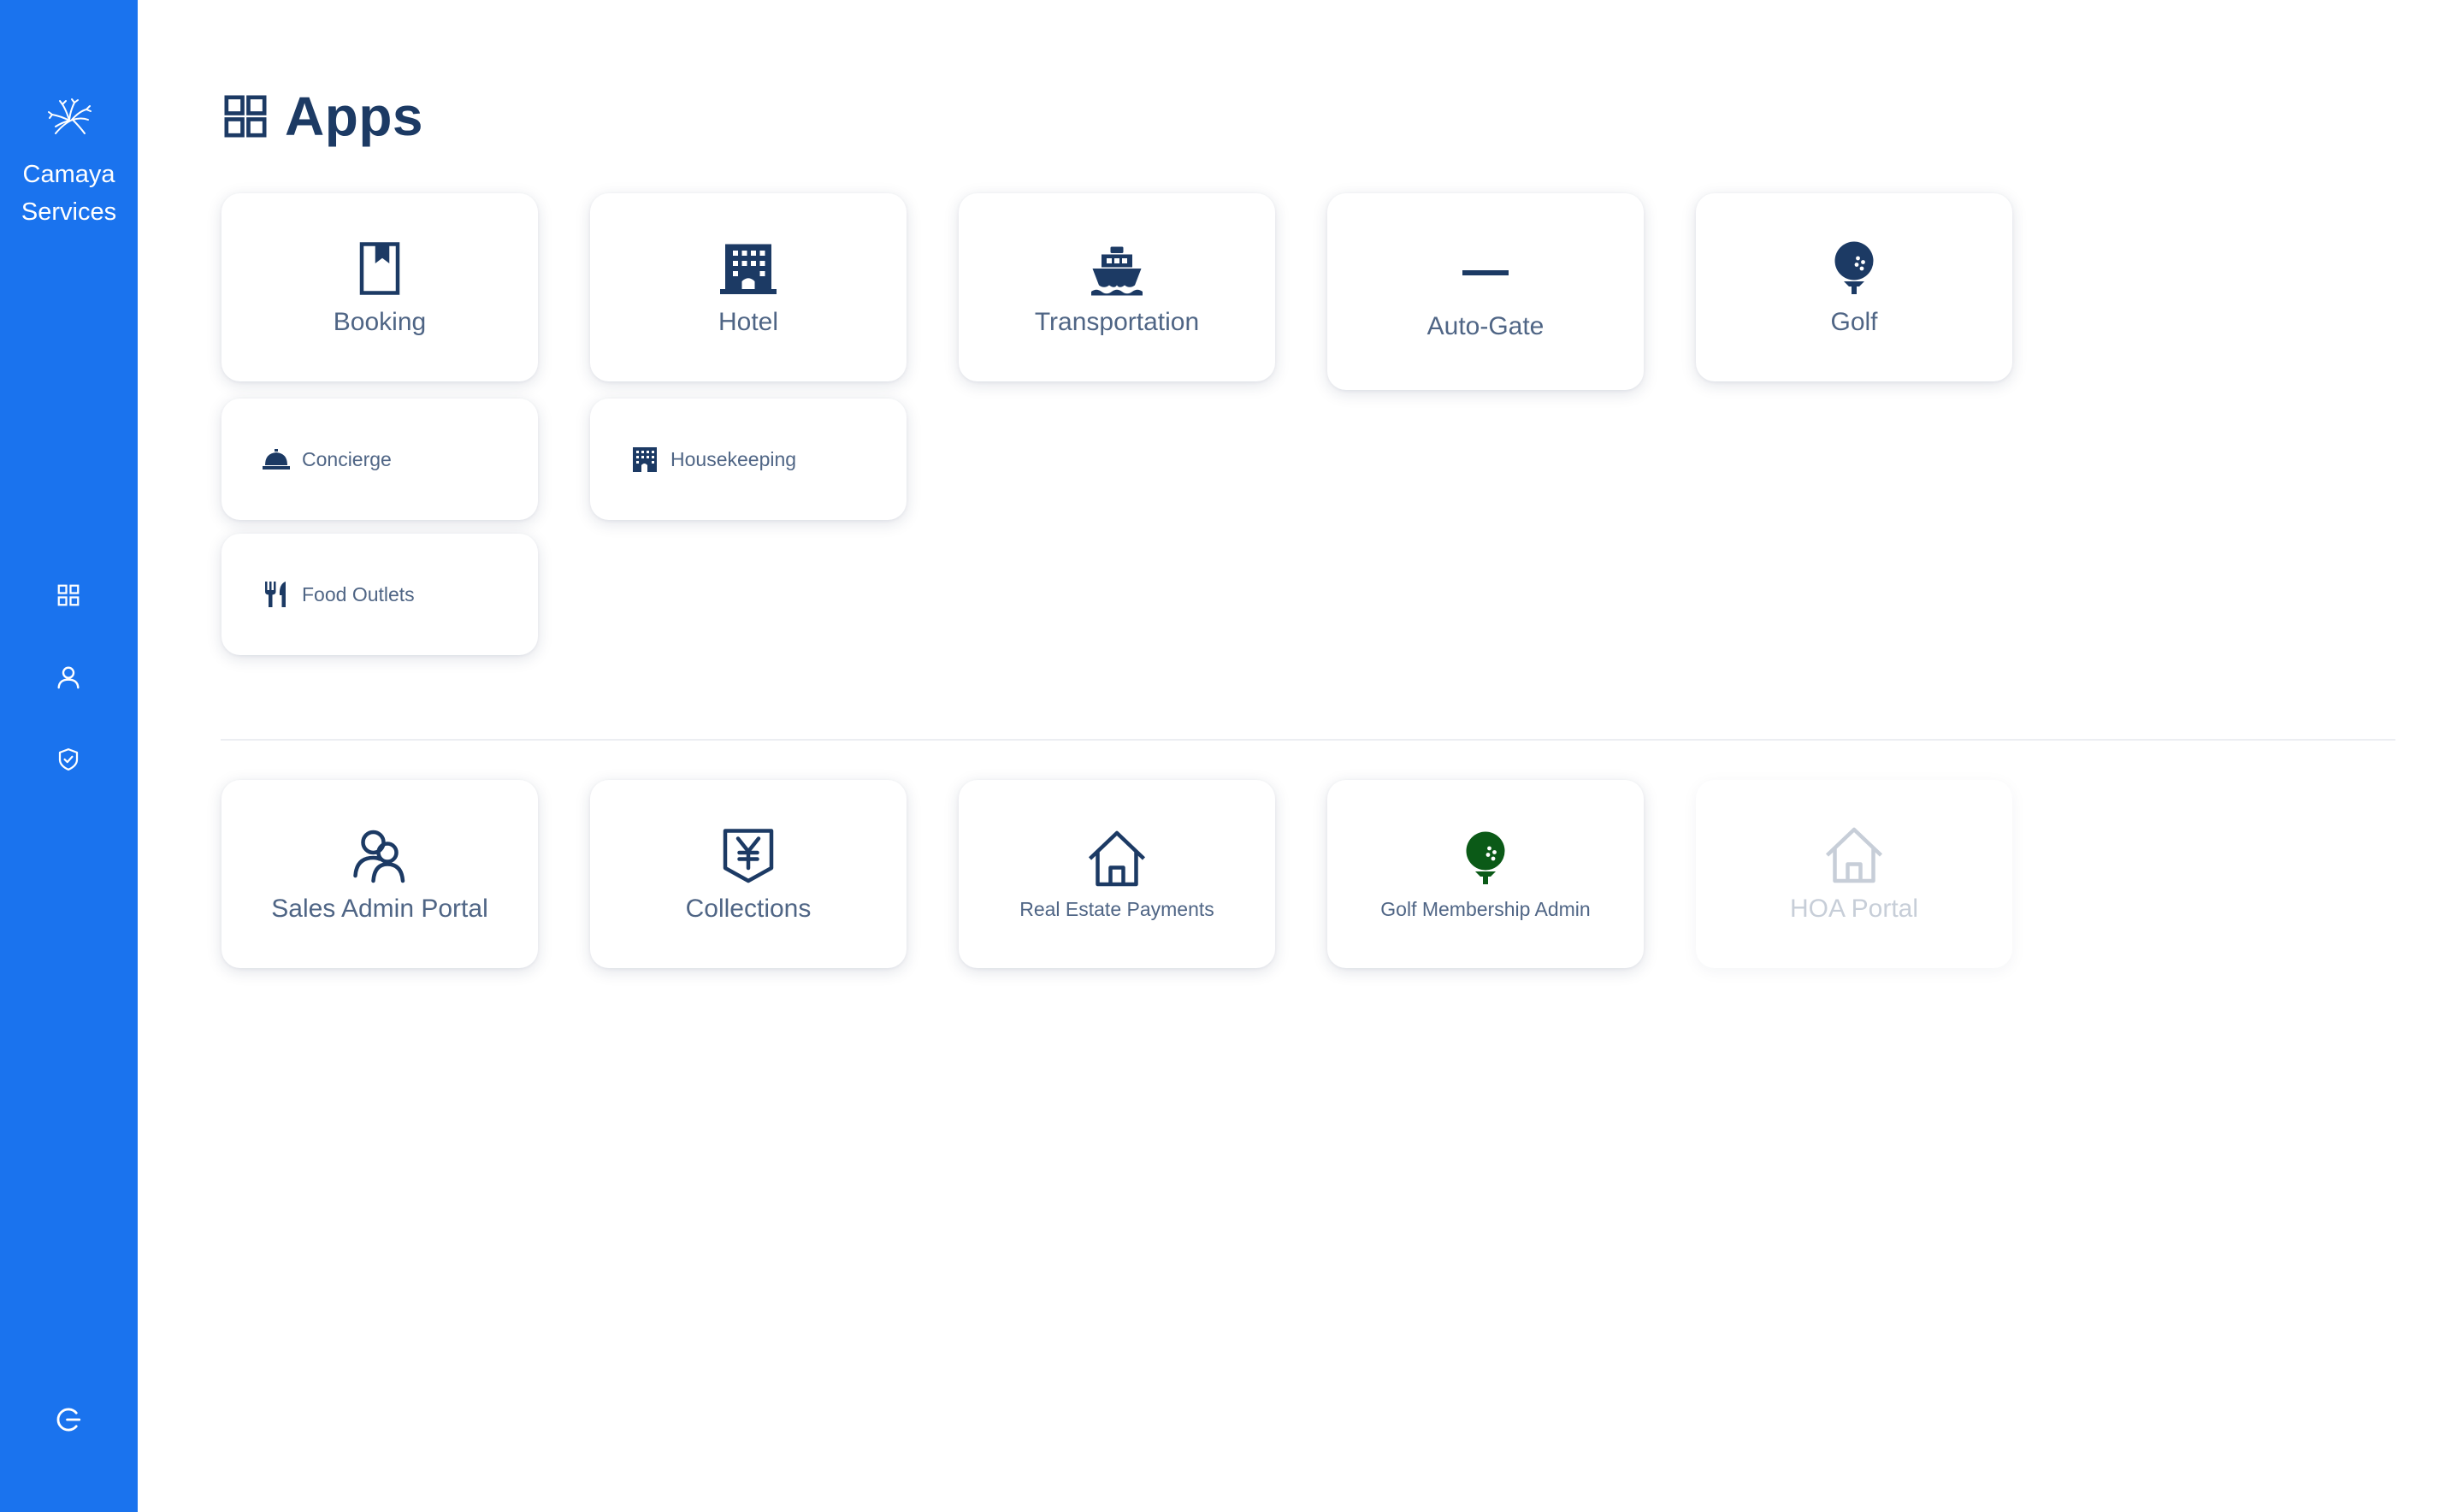  I want to click on app-card-golf: Golf, so click(1854, 287).